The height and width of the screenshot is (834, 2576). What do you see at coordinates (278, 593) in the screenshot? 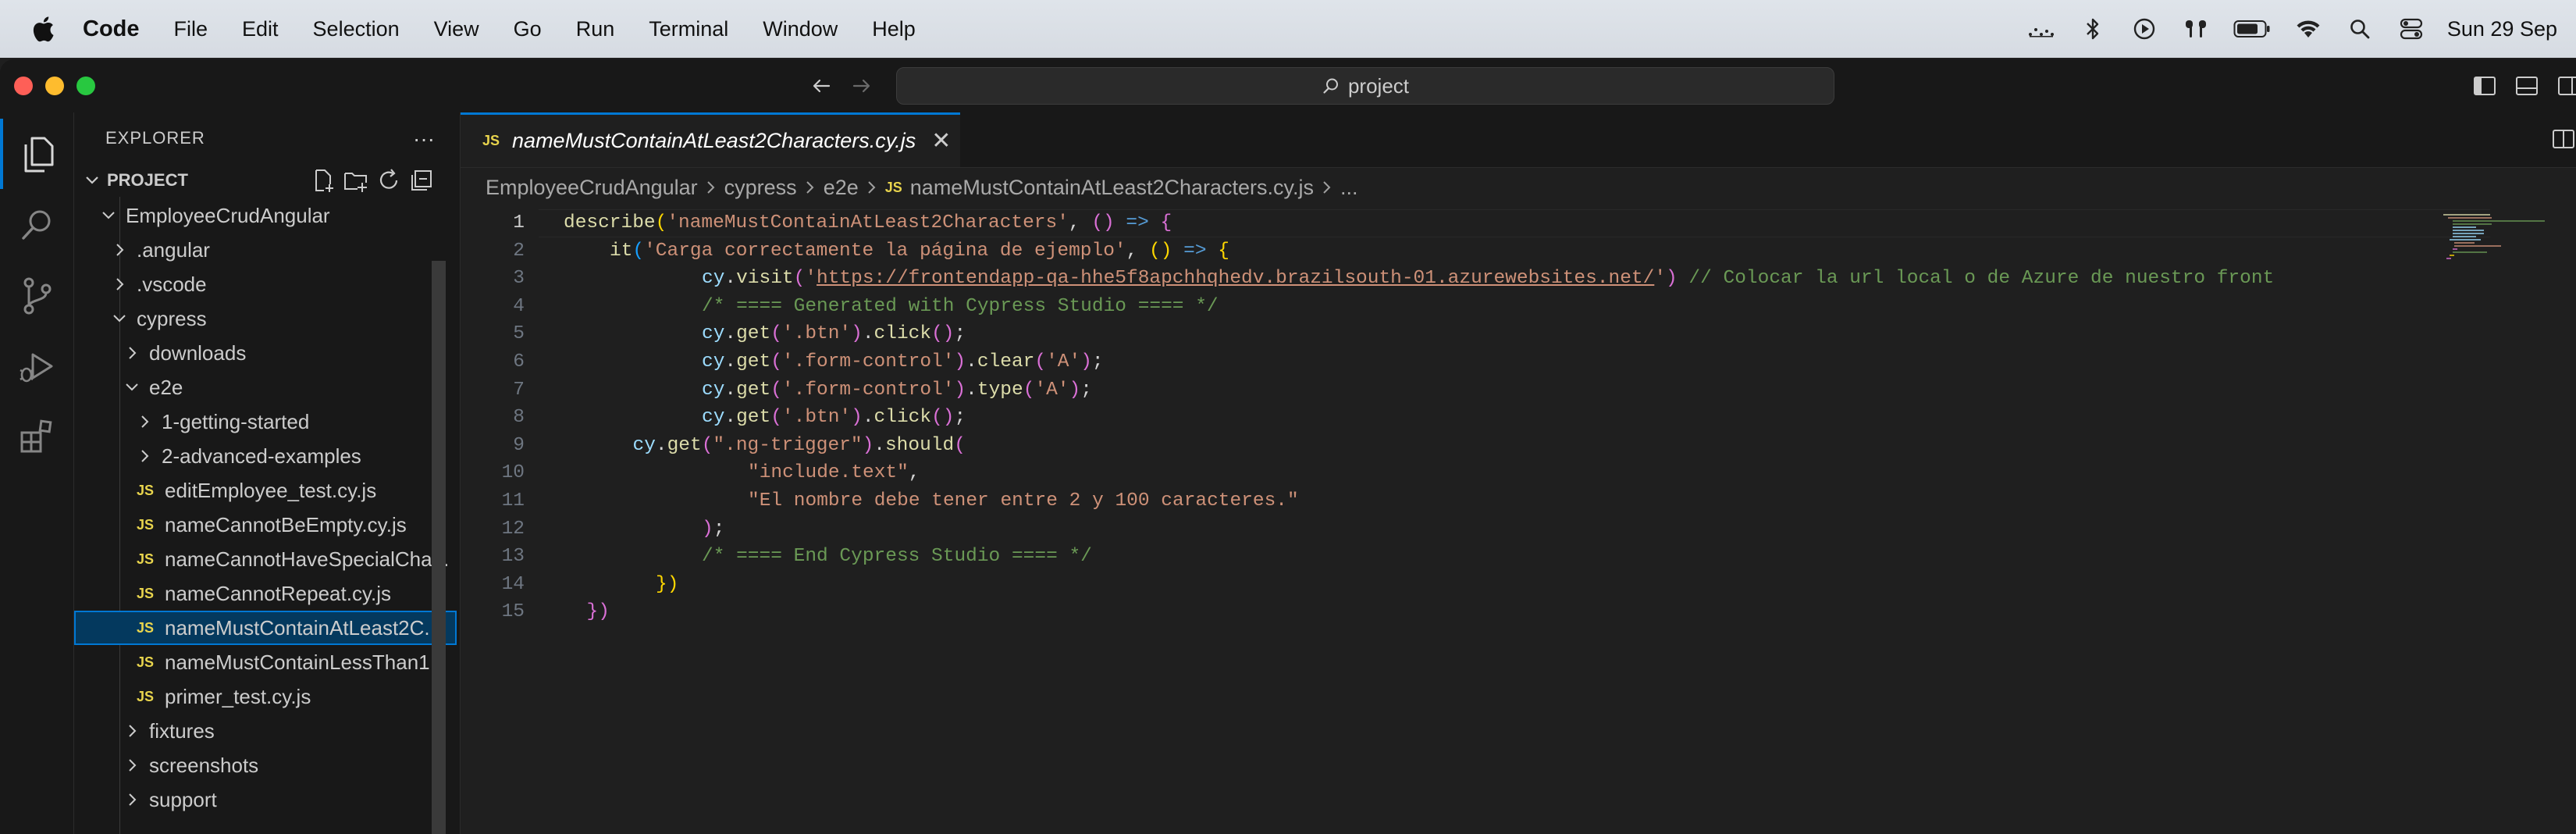
I see `tree-item-label: nameCannotRepeat.cy.js` at bounding box center [278, 593].